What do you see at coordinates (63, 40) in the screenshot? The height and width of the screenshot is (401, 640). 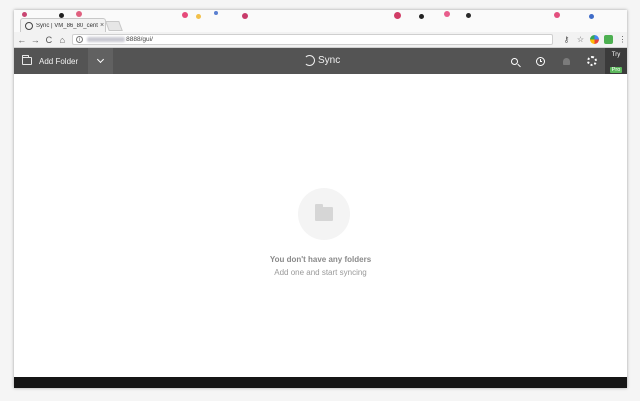 I see `home-icon: ⌂` at bounding box center [63, 40].